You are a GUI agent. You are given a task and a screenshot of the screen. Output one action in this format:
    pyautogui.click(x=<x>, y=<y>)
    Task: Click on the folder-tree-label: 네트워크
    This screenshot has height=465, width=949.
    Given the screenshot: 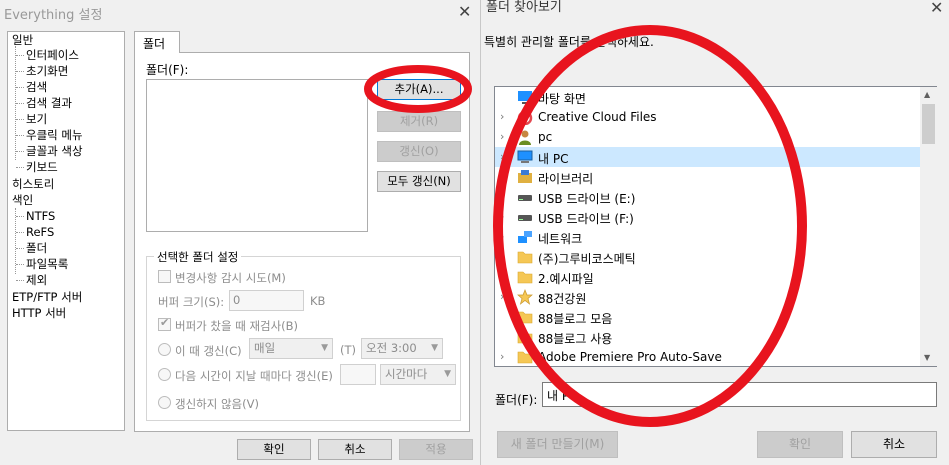 What is the action you would take?
    pyautogui.click(x=560, y=239)
    